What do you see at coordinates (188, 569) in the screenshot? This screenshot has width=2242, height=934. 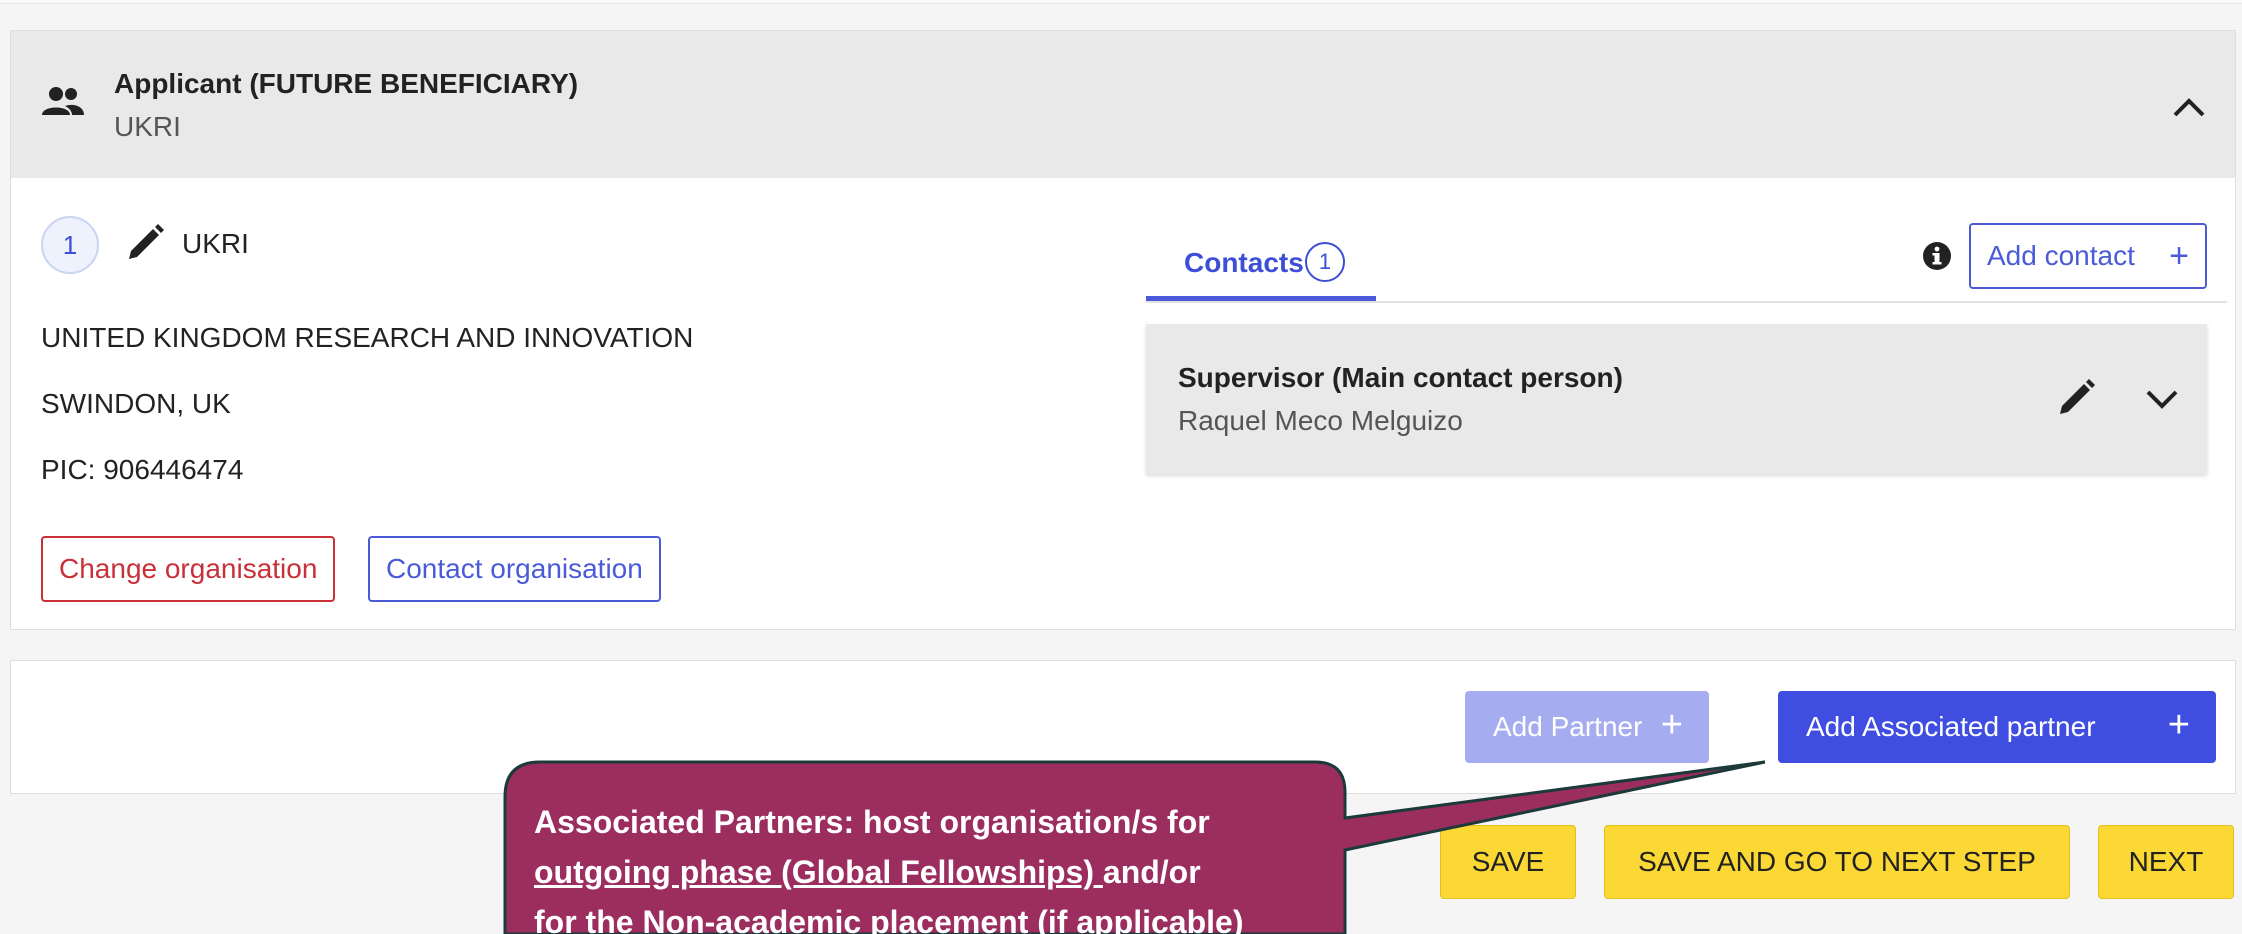 I see `change-organisation-button: Change organisation` at bounding box center [188, 569].